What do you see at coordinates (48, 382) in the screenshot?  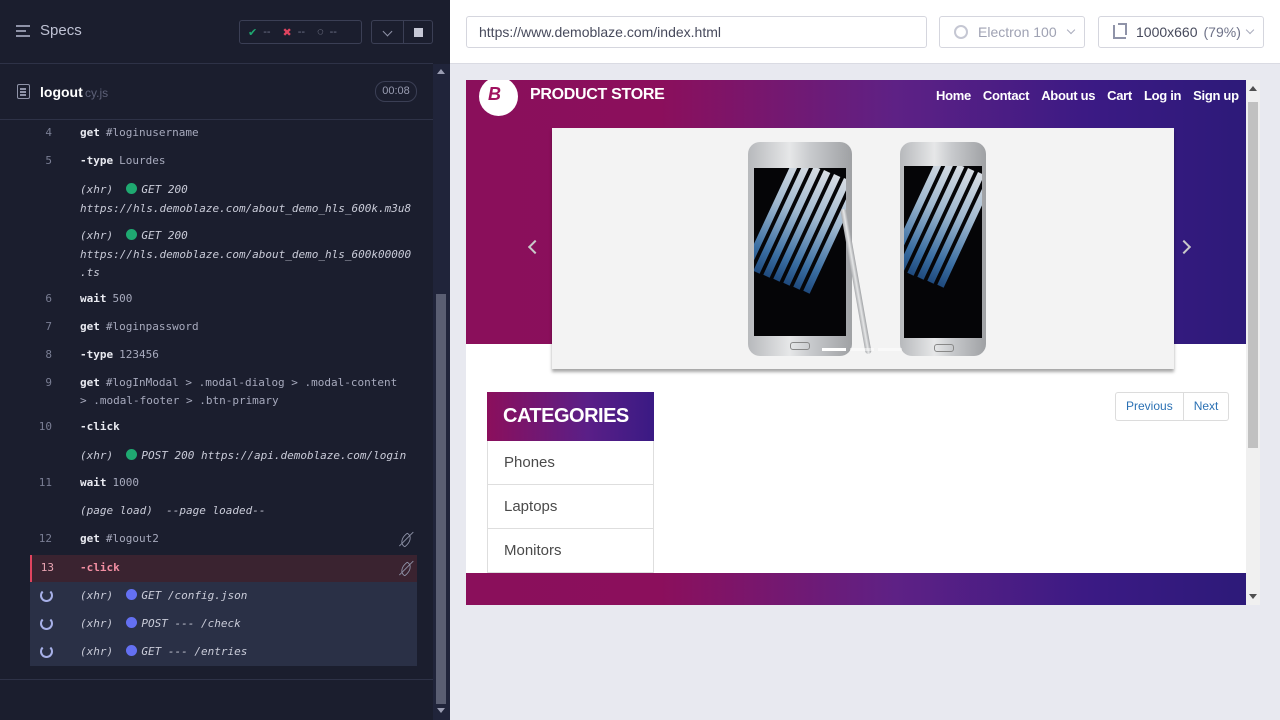 I see `command-number: 9` at bounding box center [48, 382].